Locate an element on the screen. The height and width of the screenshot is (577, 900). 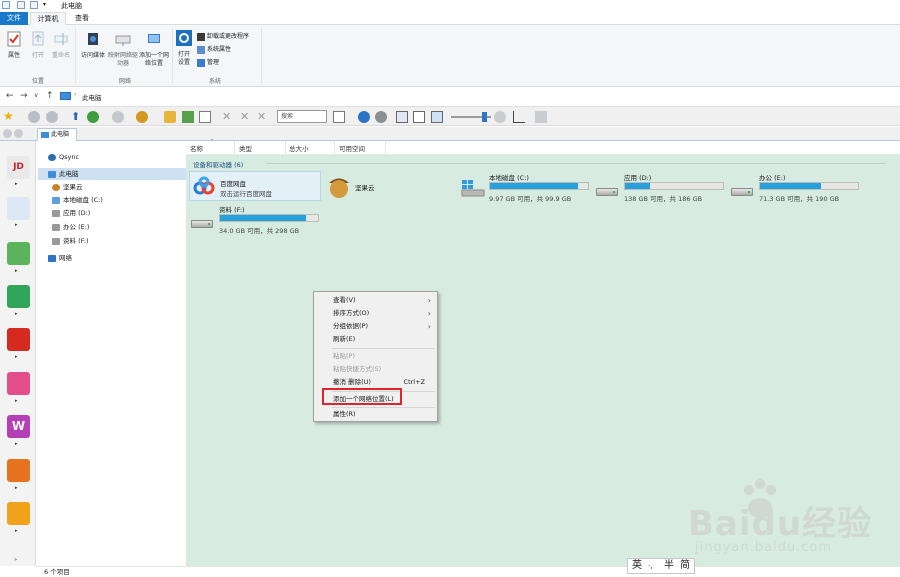
properties-button: 属性 is located at coordinates (14, 45).